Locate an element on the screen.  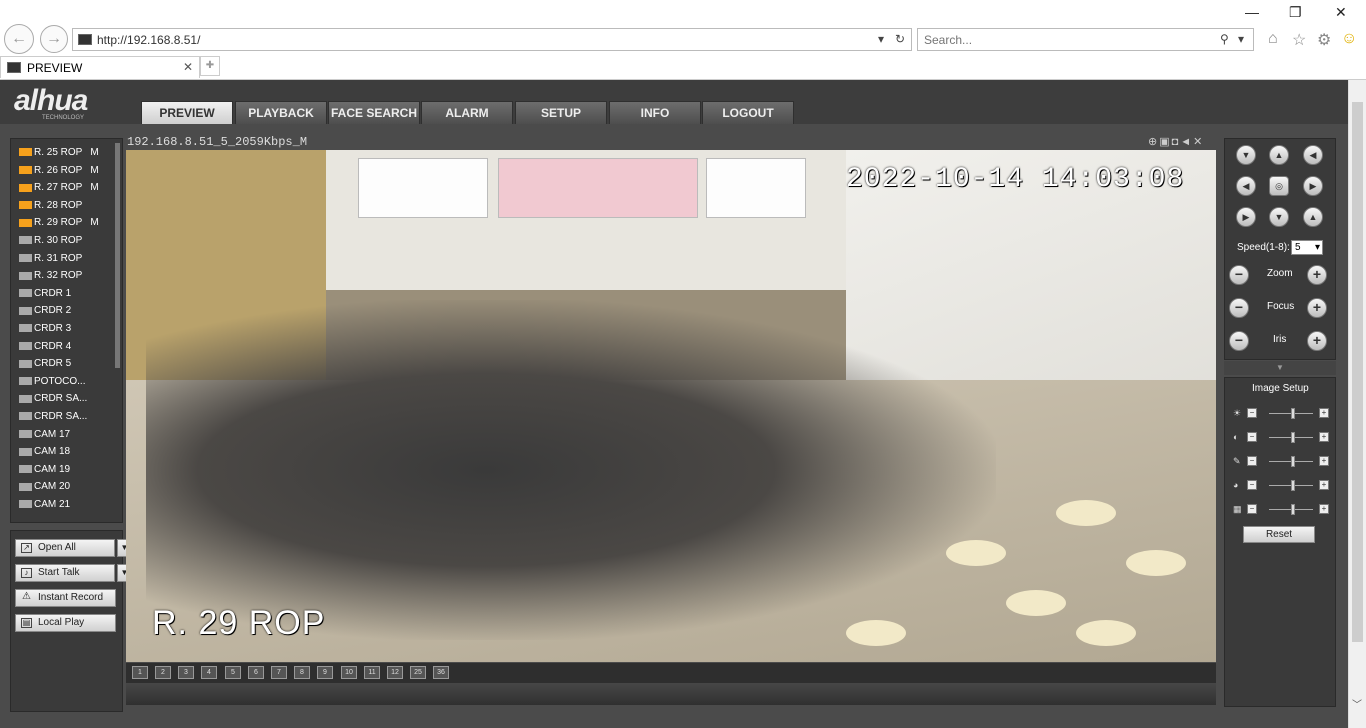
scroll-thumb is located at coordinates (1357, 372).